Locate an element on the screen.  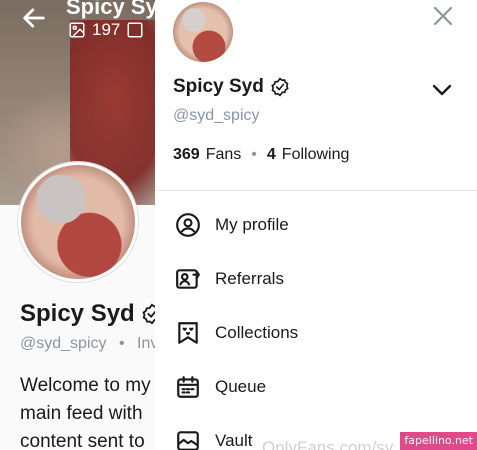
drawer-profile-name: Spicy Syd is located at coordinates (231, 87).